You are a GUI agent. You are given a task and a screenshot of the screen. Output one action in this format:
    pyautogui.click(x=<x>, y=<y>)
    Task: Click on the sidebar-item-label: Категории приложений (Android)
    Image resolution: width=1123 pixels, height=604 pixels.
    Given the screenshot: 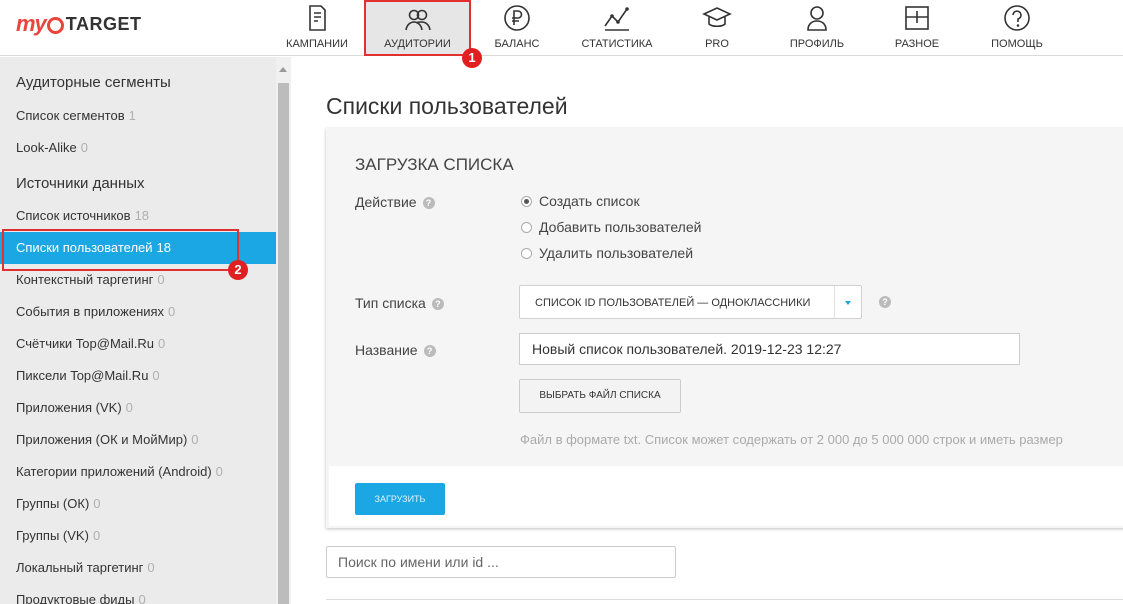 What is the action you would take?
    pyautogui.click(x=114, y=471)
    